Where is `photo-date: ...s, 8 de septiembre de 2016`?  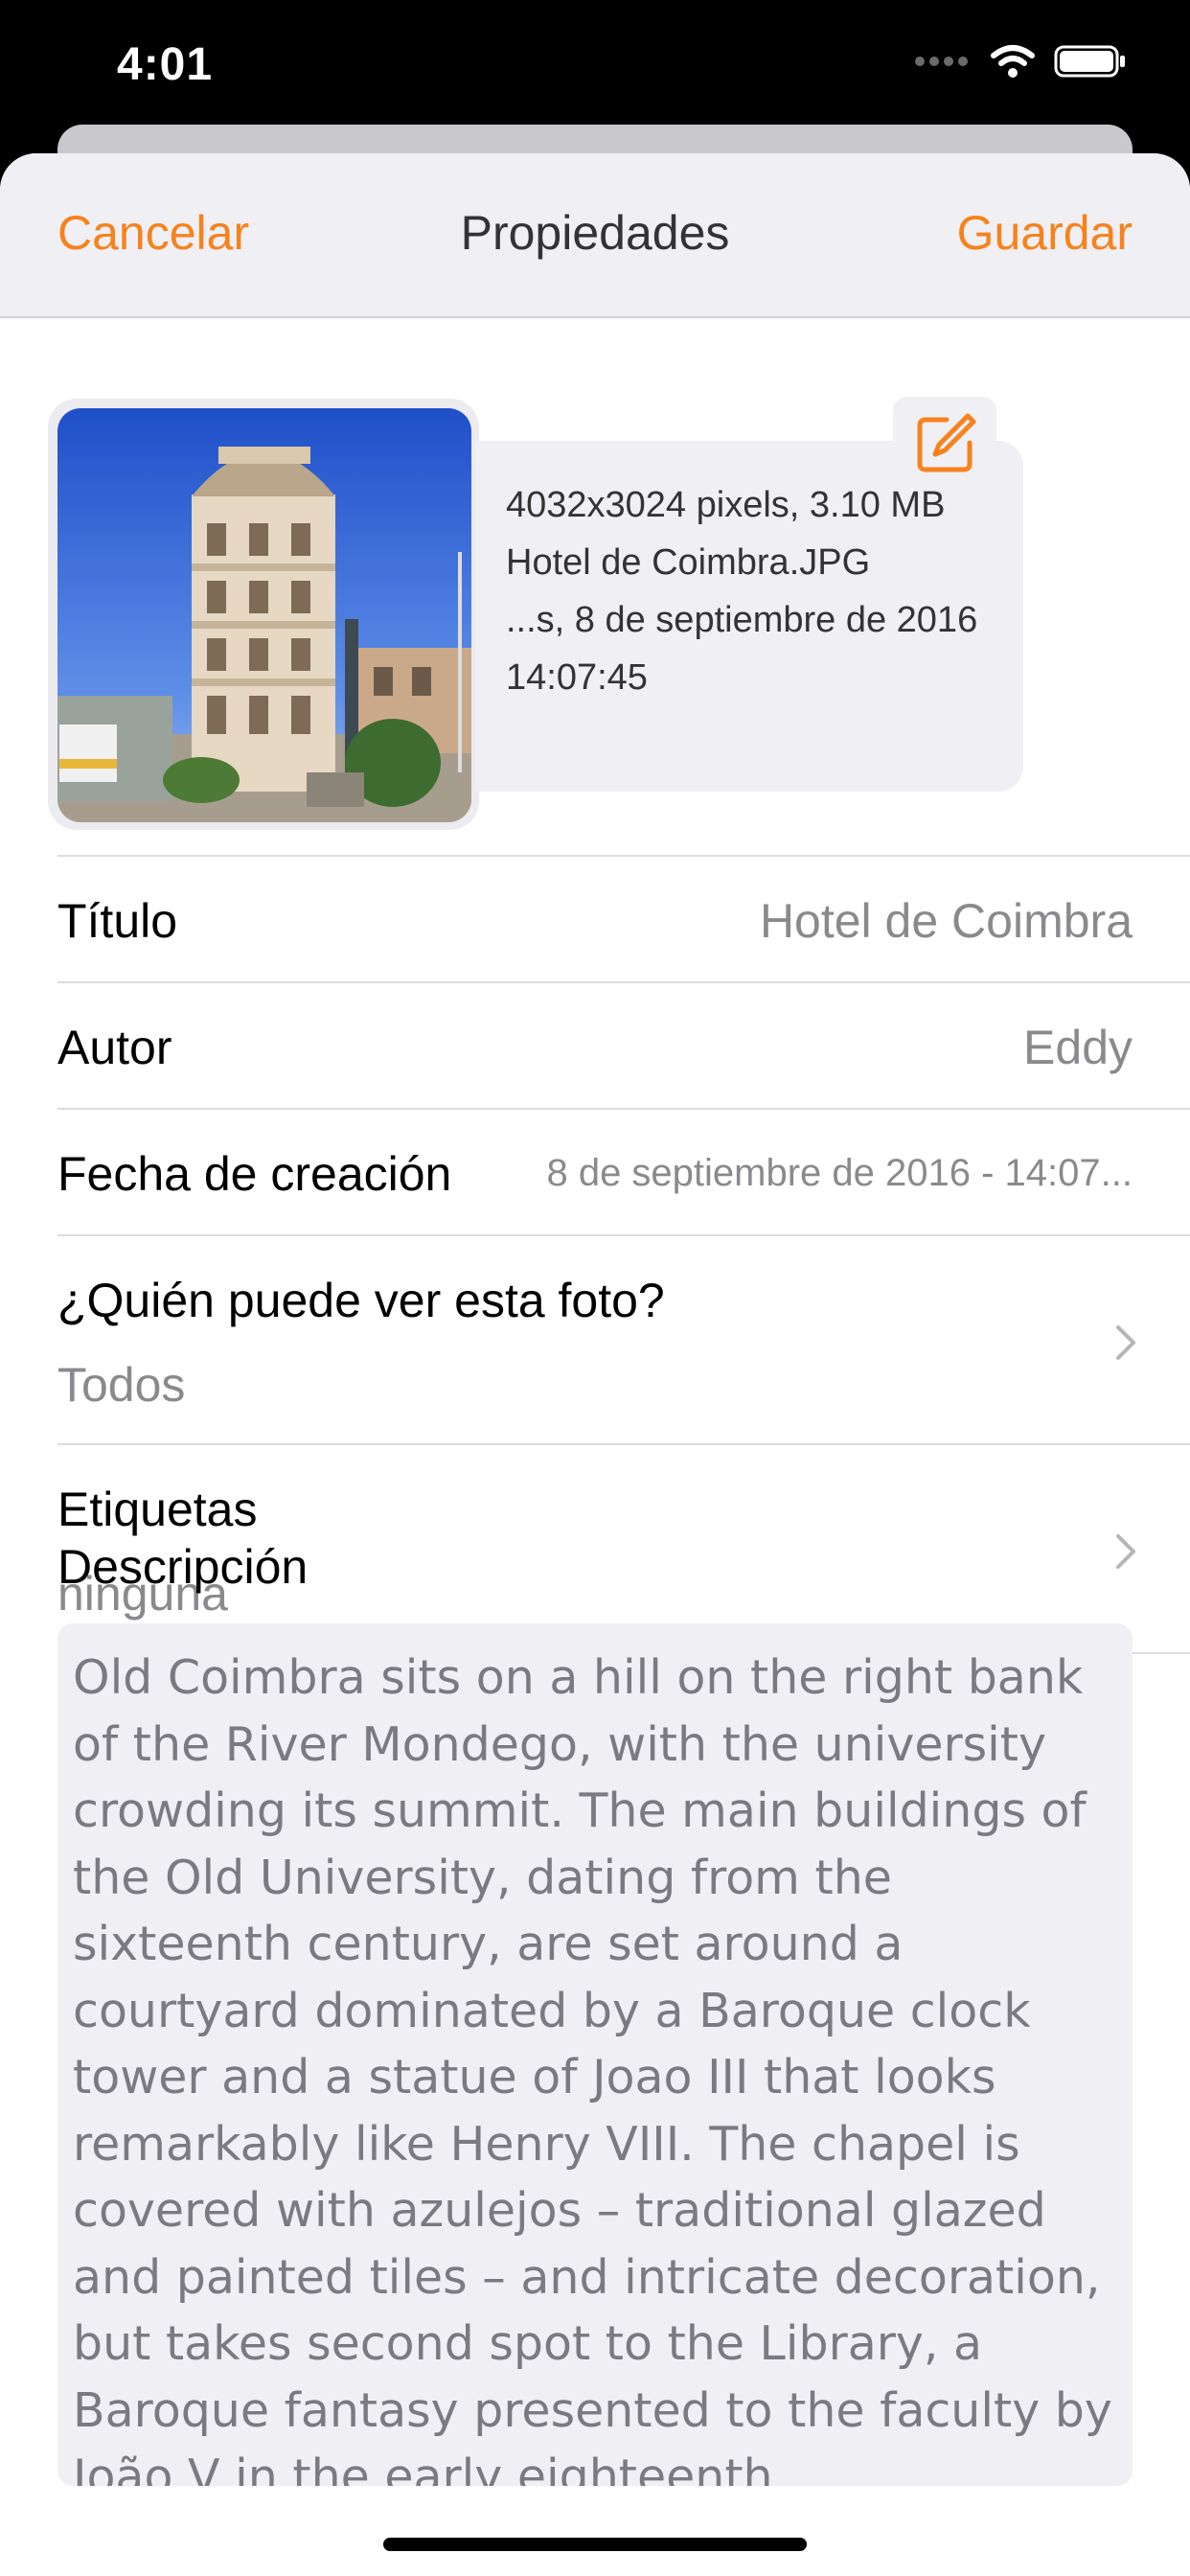 photo-date: ...s, 8 de septiembre de 2016 is located at coordinates (742, 620).